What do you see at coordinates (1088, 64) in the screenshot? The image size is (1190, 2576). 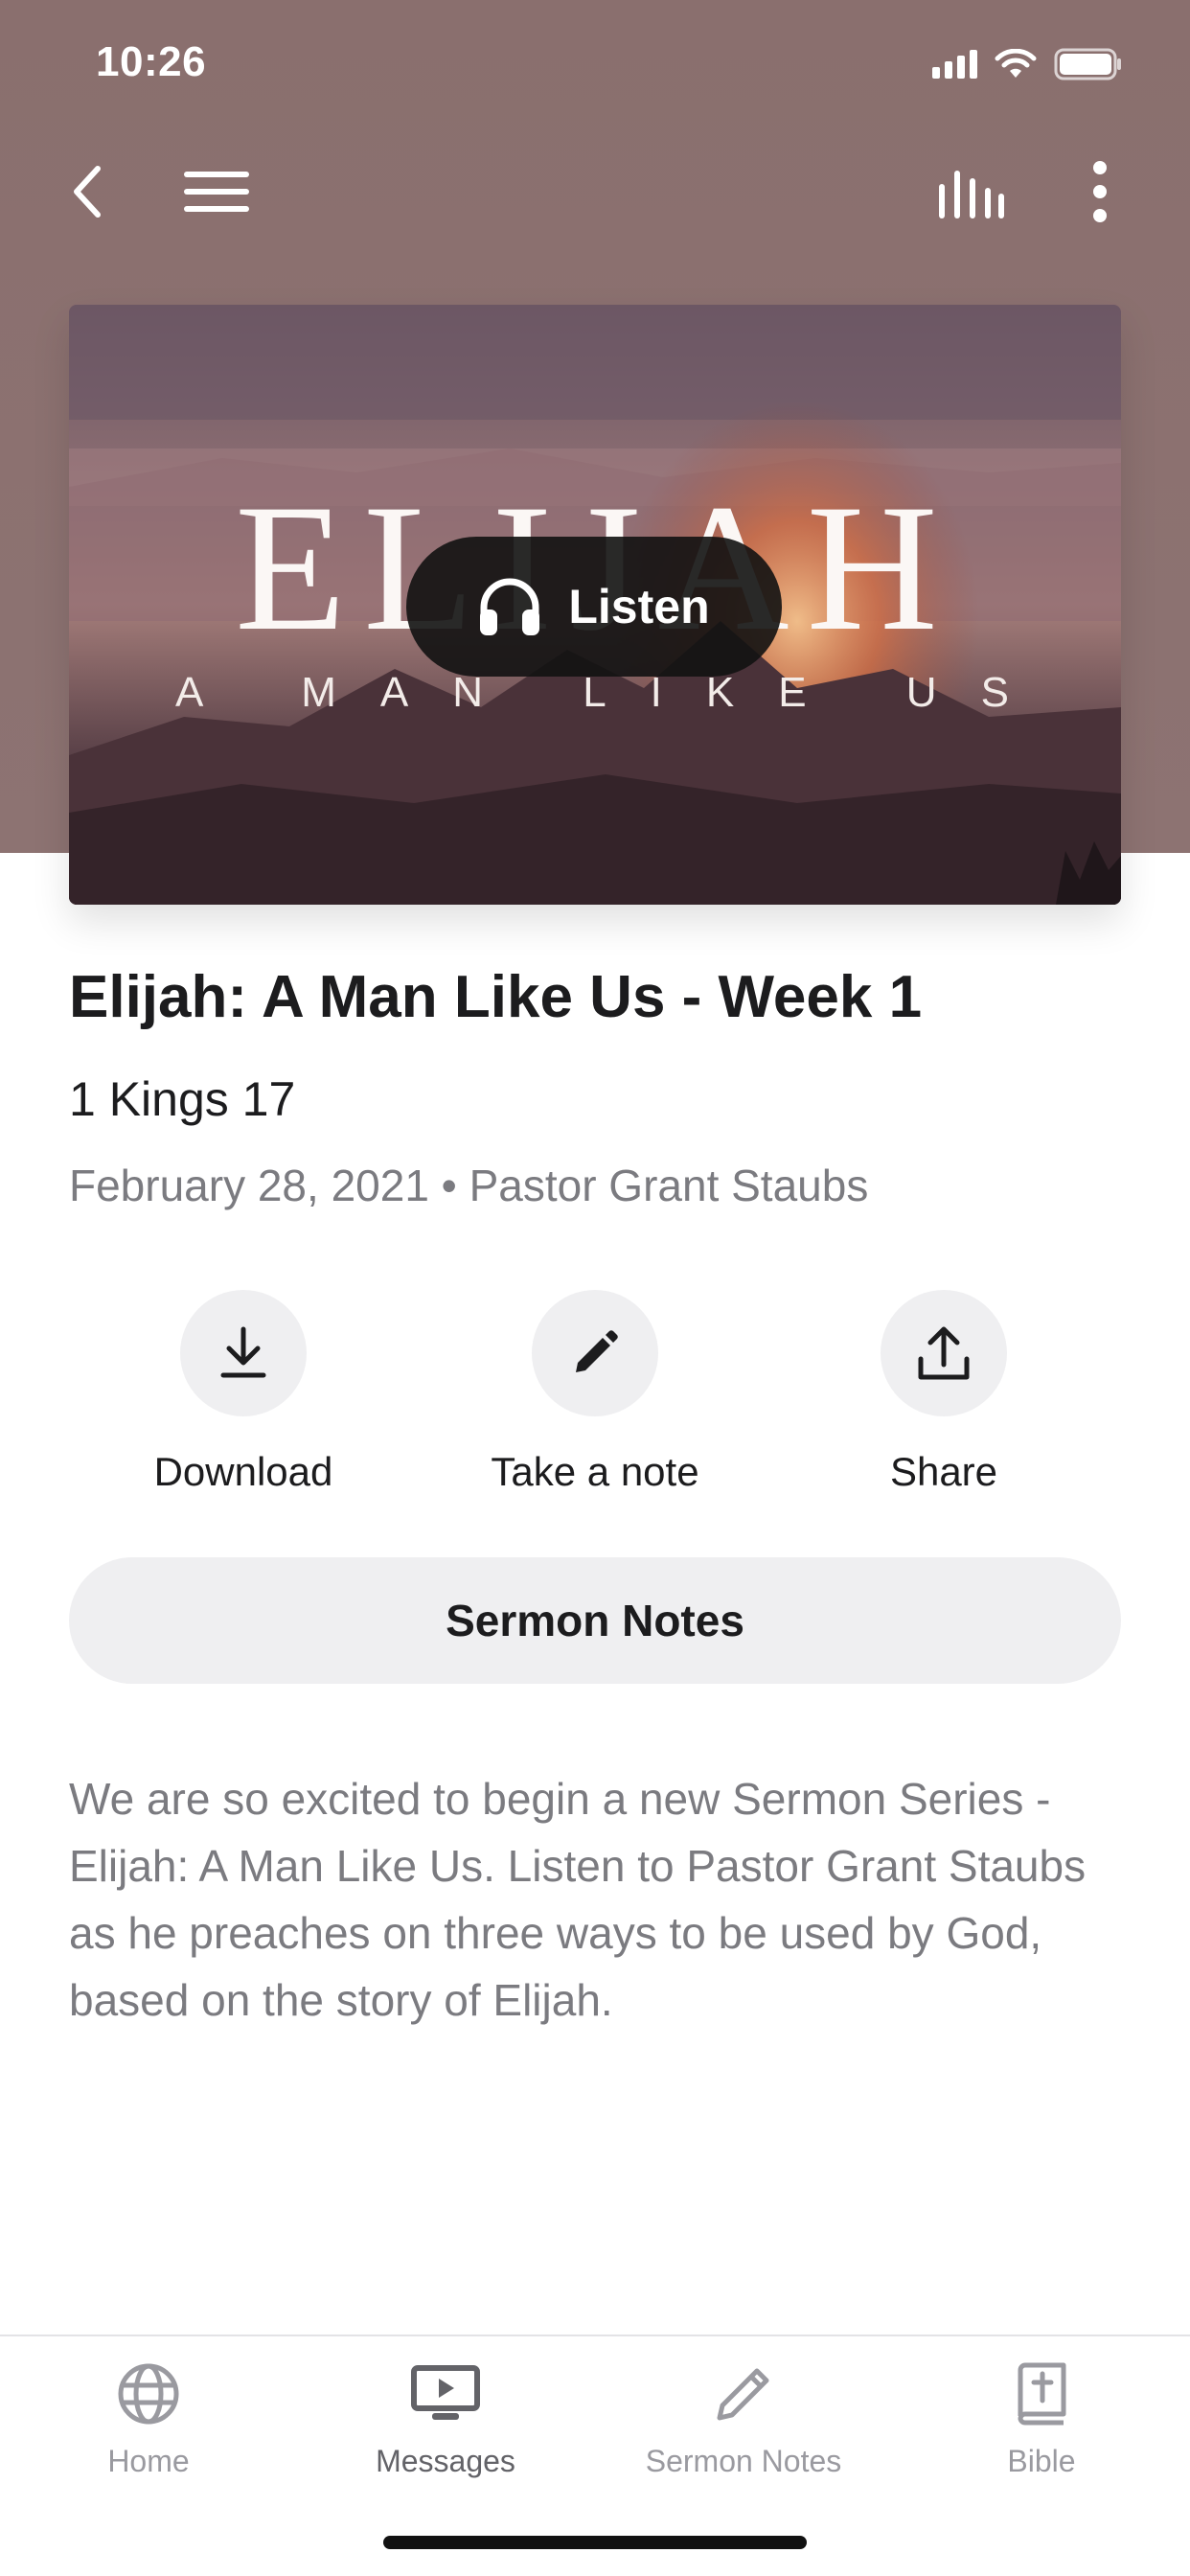 I see `battery-icon` at bounding box center [1088, 64].